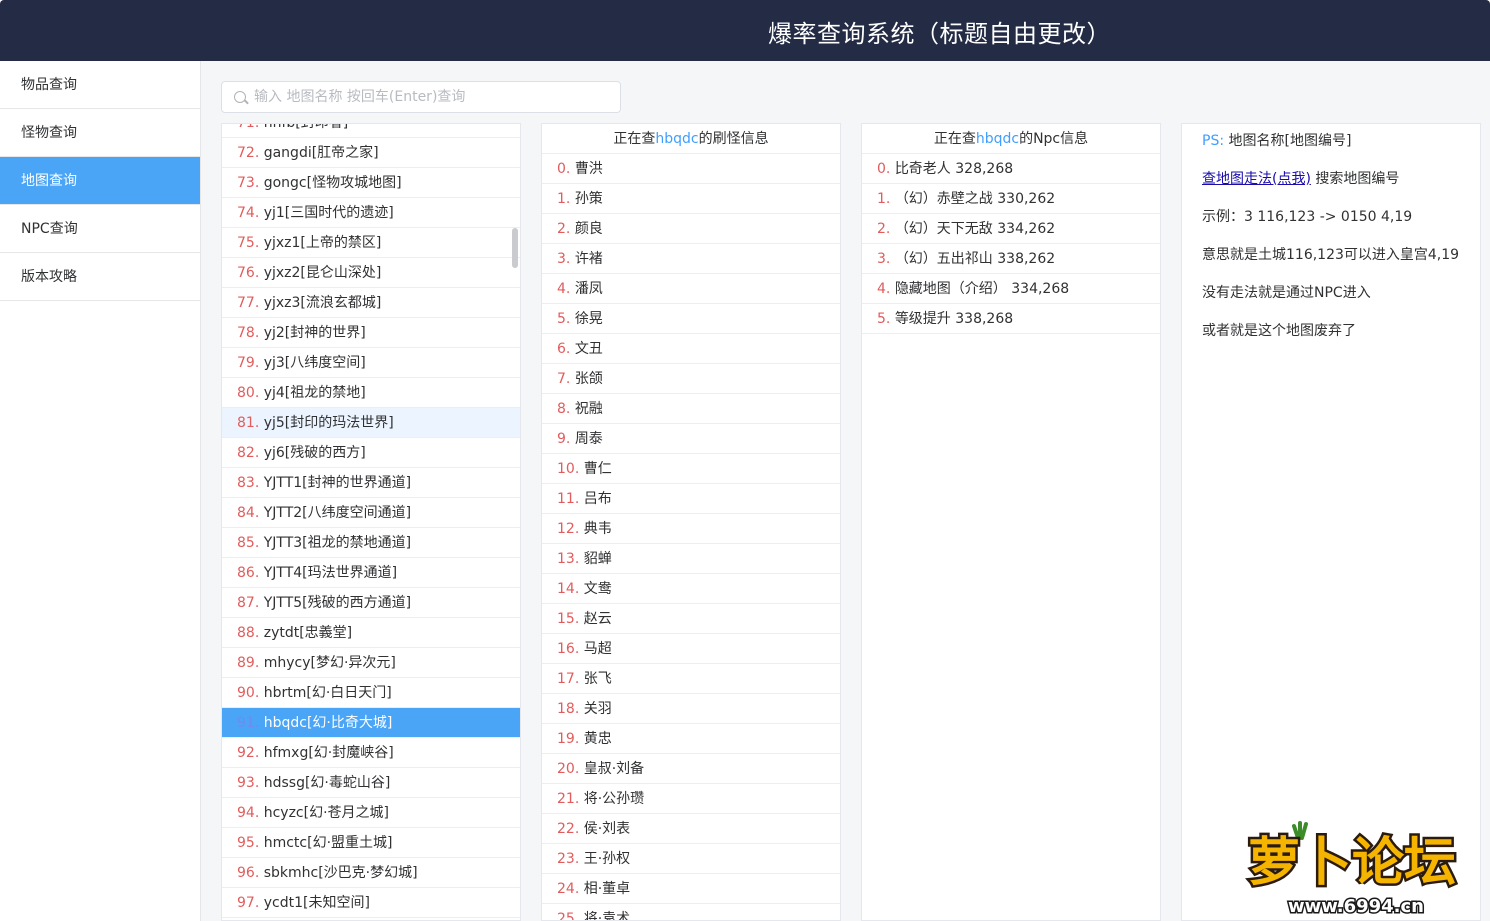 Image resolution: width=1490 pixels, height=921 pixels. I want to click on map-list-item: 90. hbrtm[幻·白日天门], so click(371, 693).